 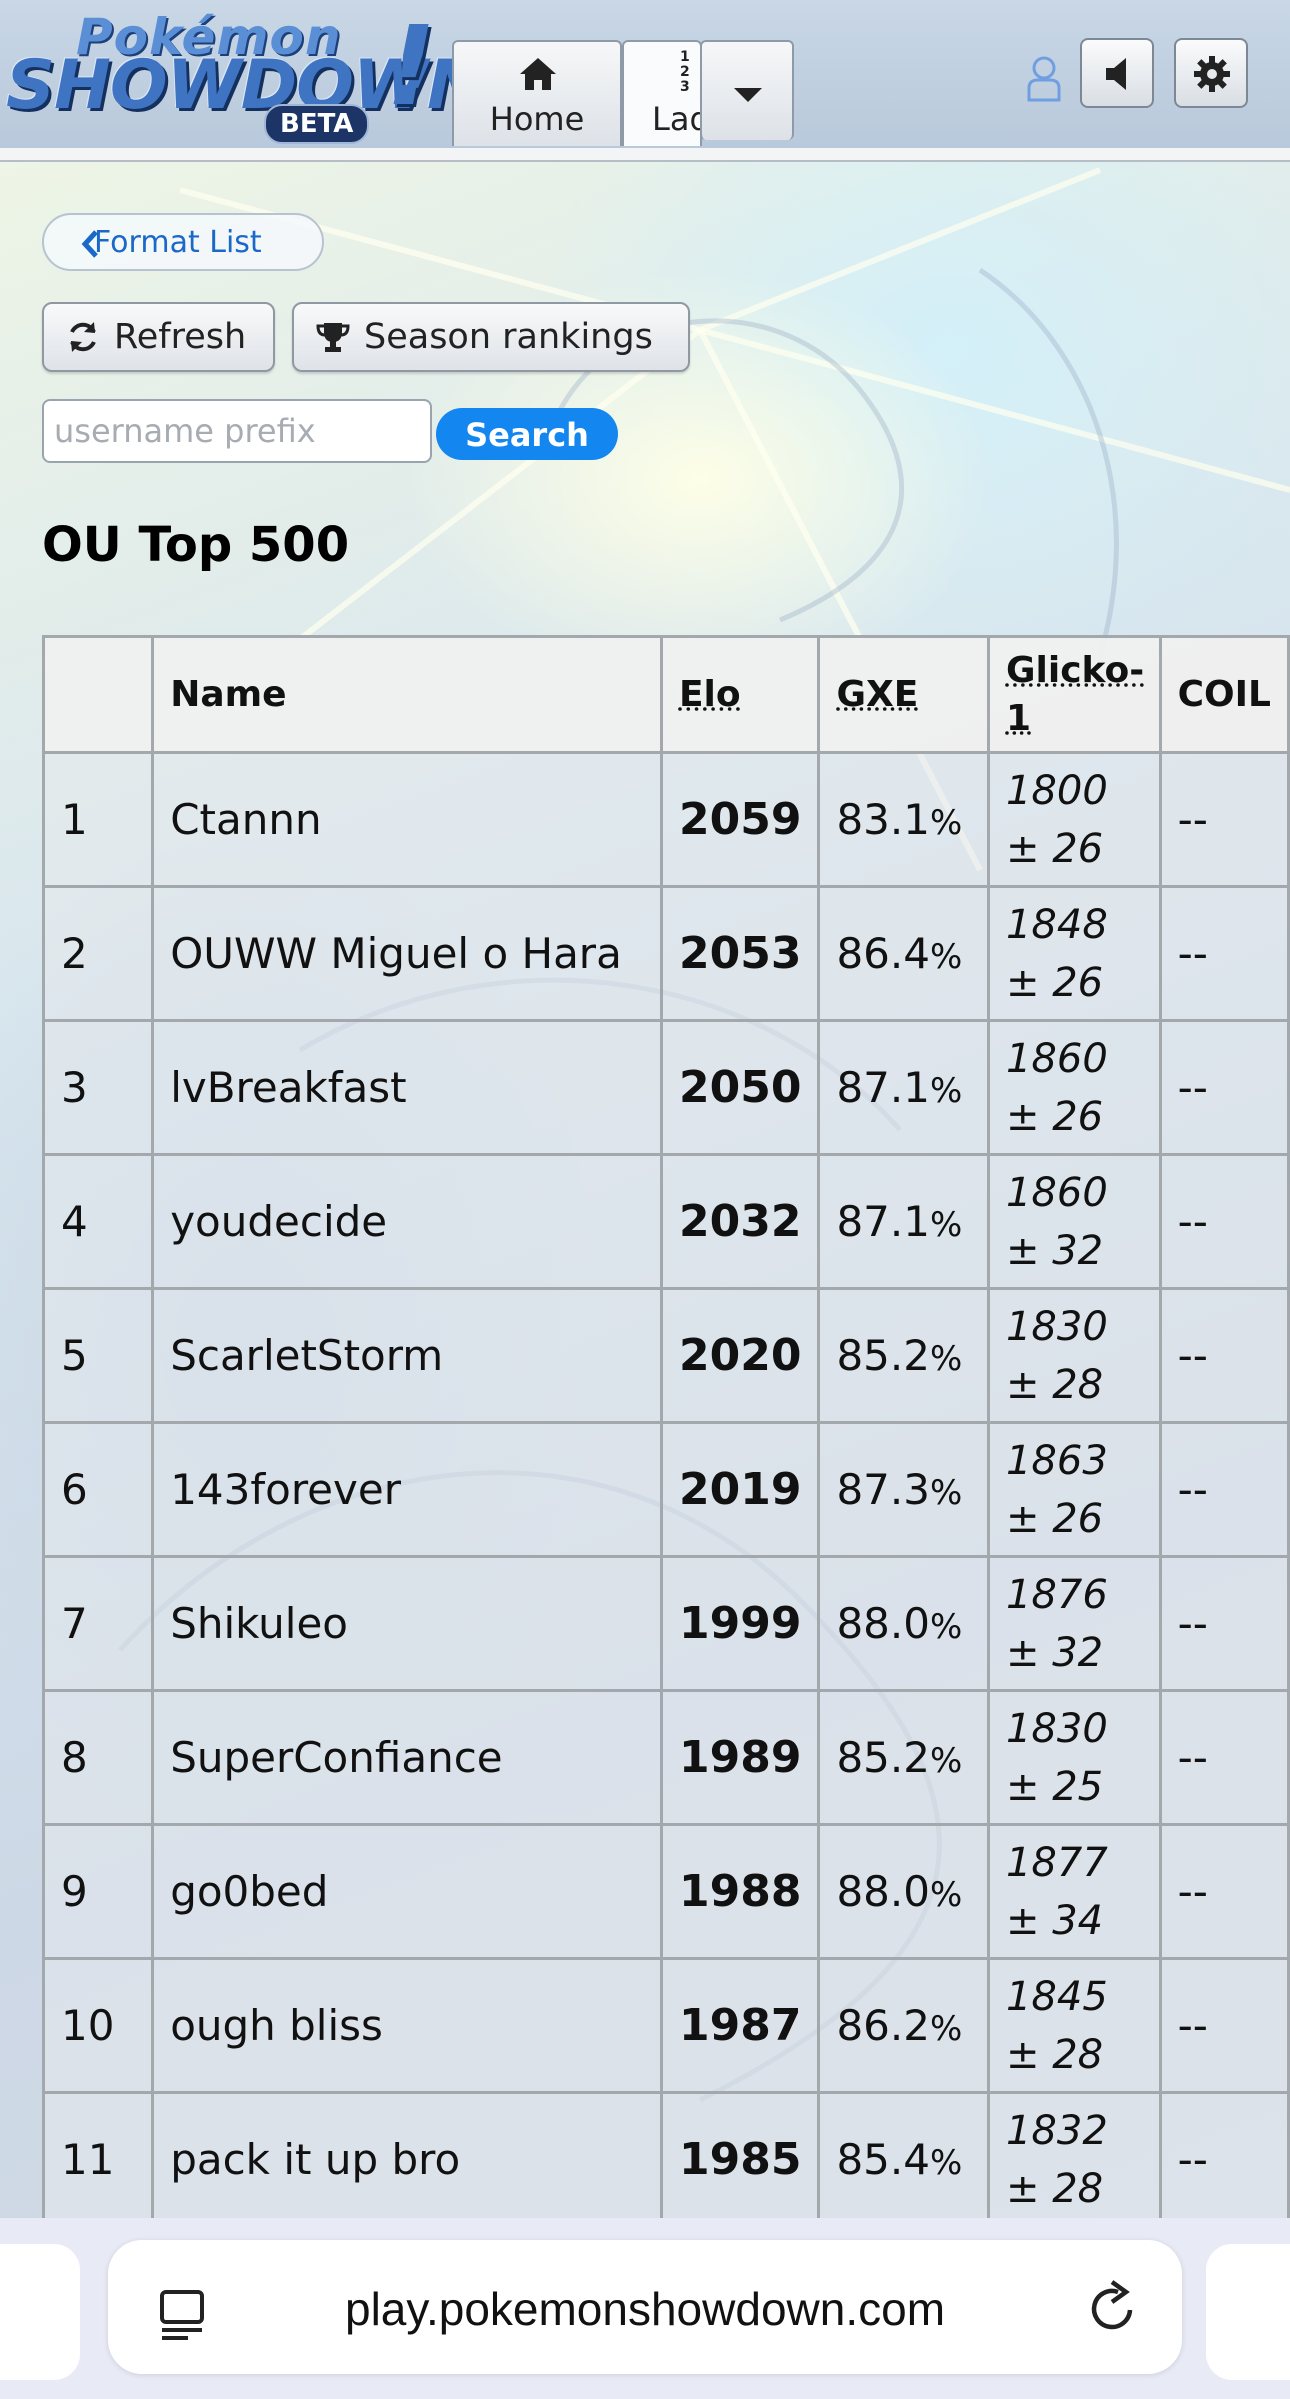 I want to click on refresh-button: Refresh, so click(x=158, y=337).